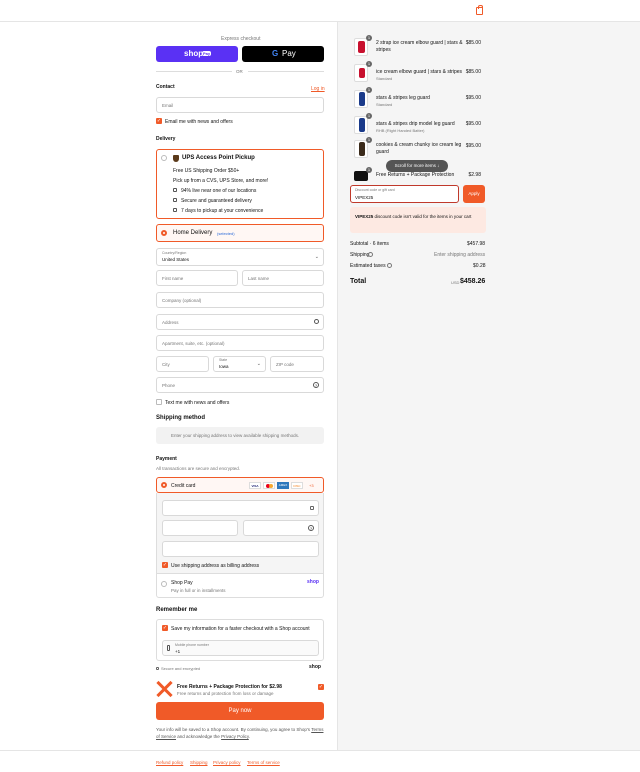 The width and height of the screenshot is (640, 772). What do you see at coordinates (240, 343) in the screenshot?
I see `apartment-field: Apartment, suite, etc. (optional)` at bounding box center [240, 343].